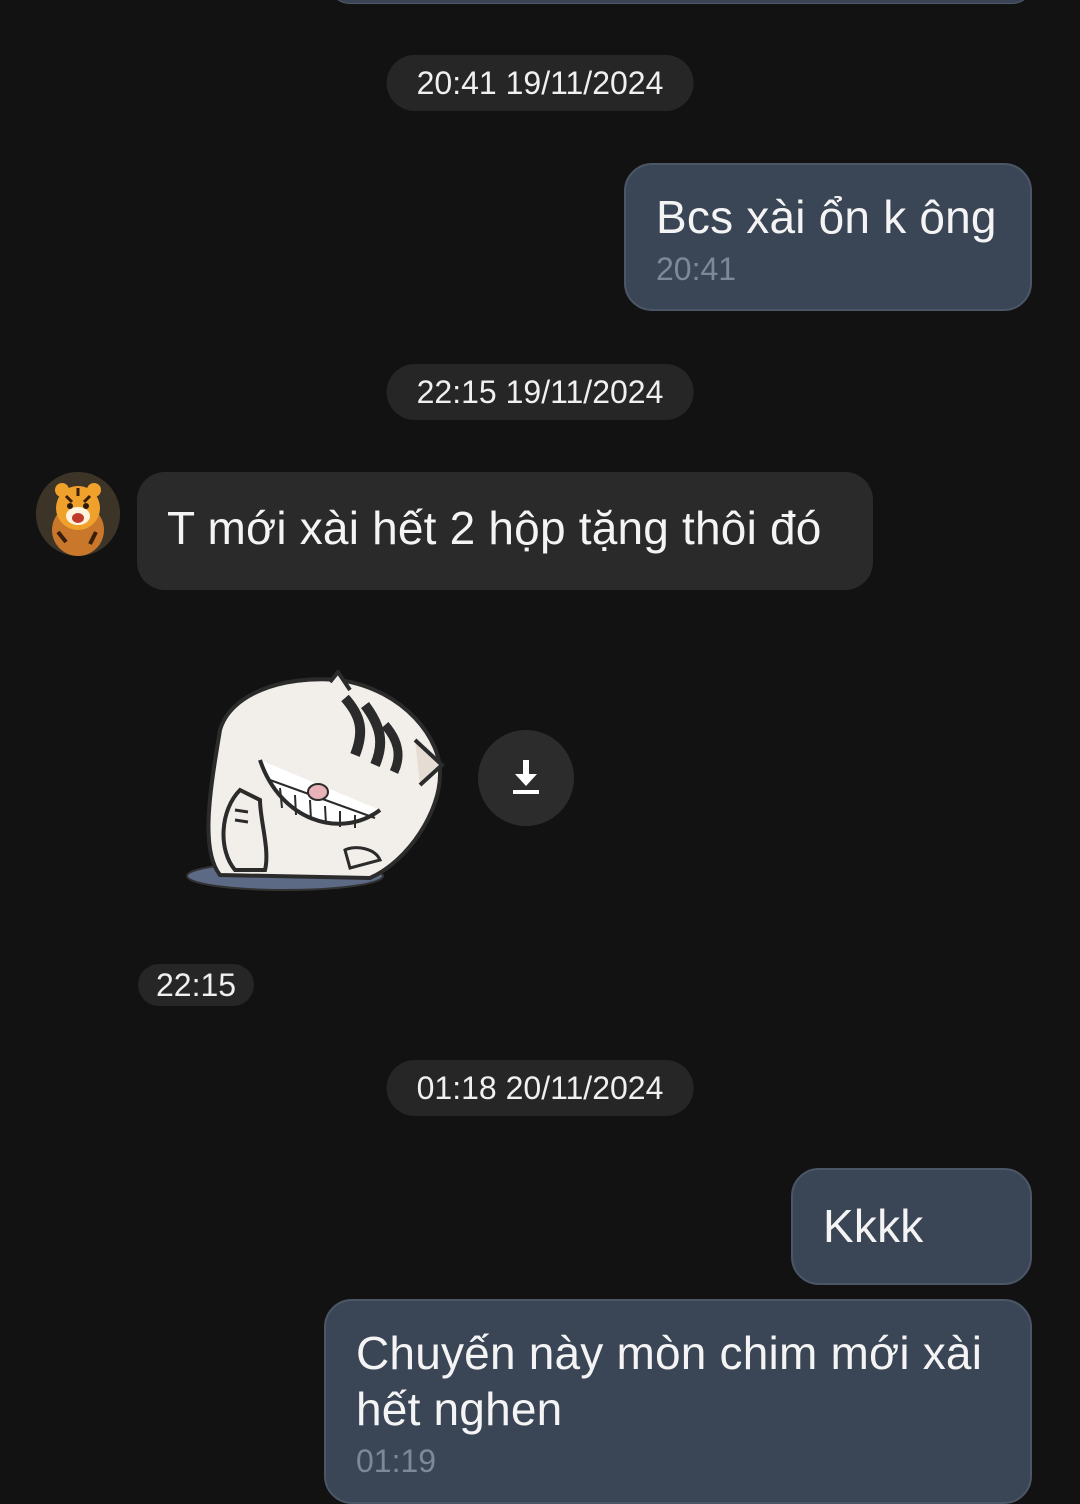 Image resolution: width=1080 pixels, height=1504 pixels. I want to click on download-icon, so click(526, 778).